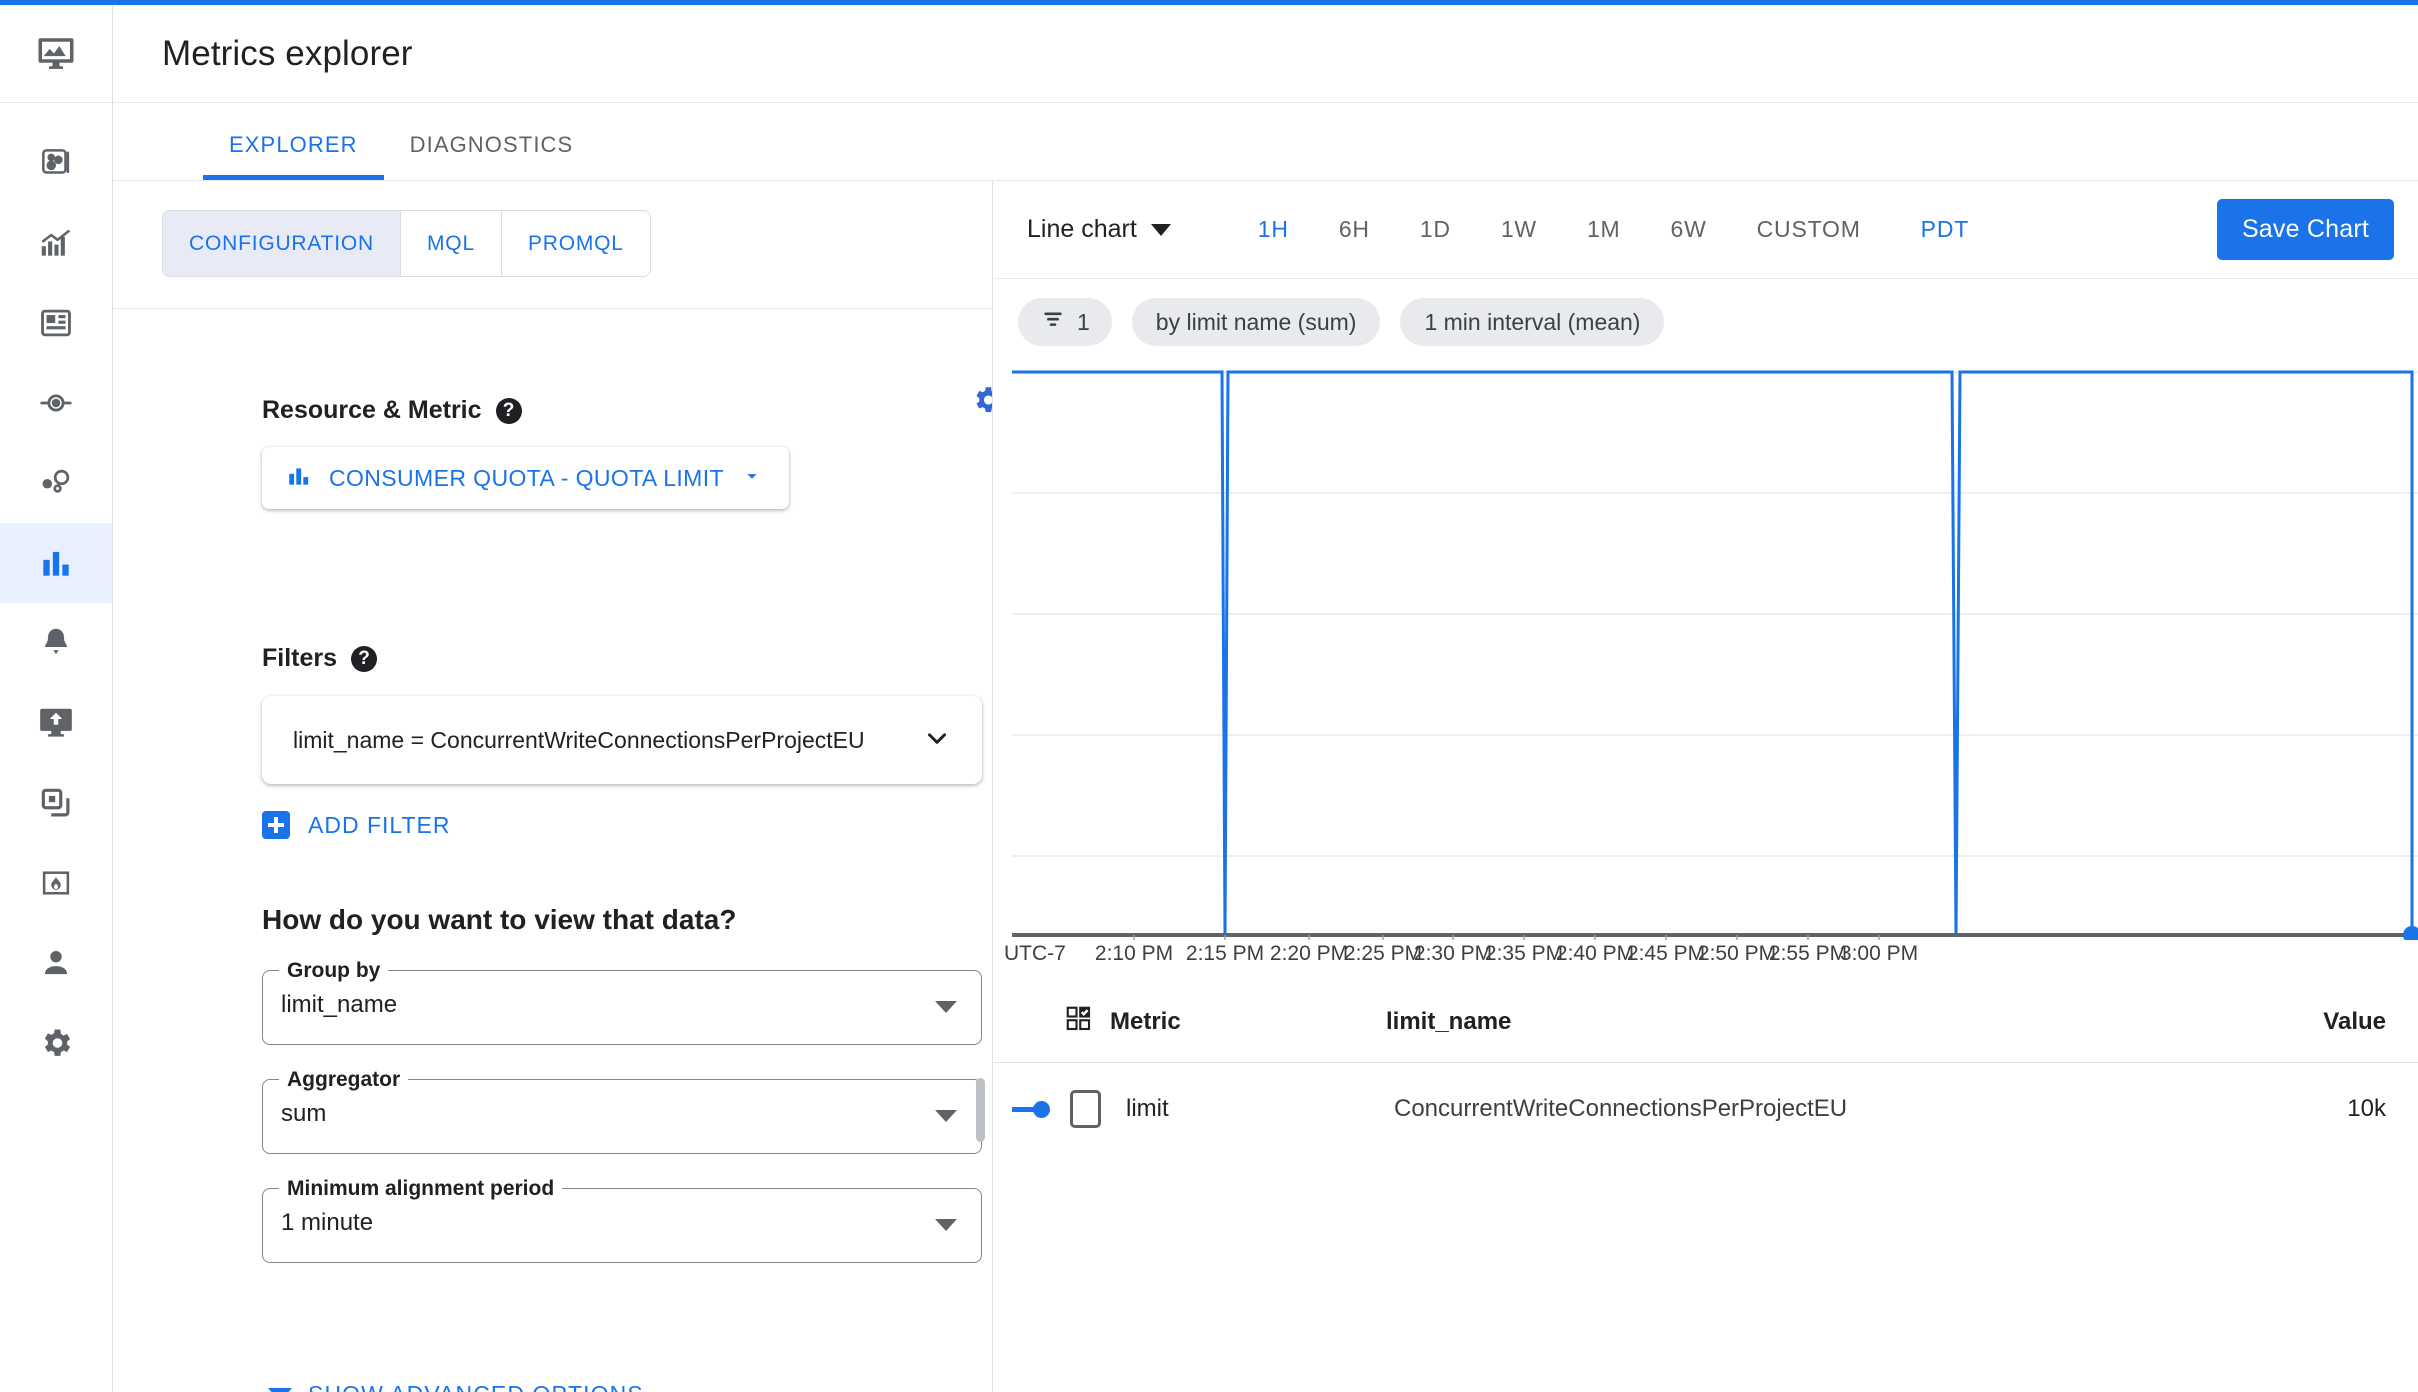 The width and height of the screenshot is (2418, 1392). Describe the element at coordinates (56, 723) in the screenshot. I see `sidebar-item-uptime-checks` at that location.